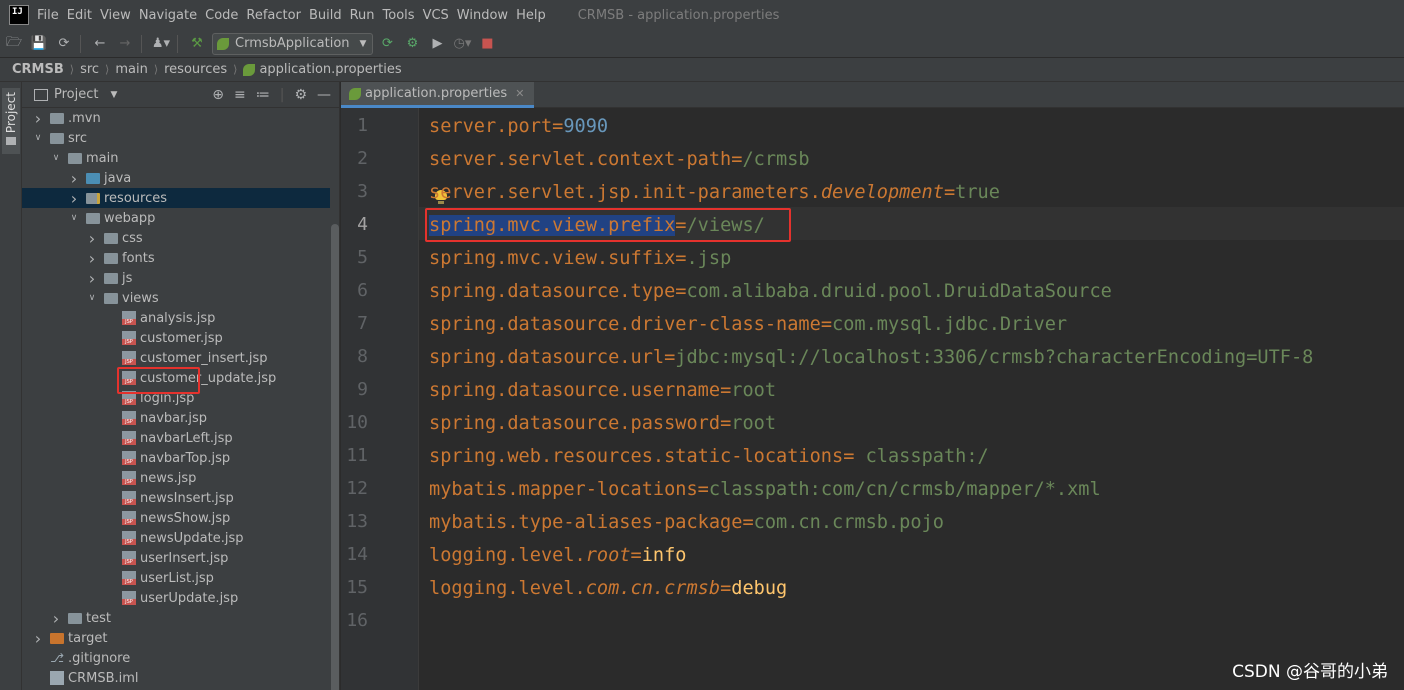  What do you see at coordinates (89, 69) in the screenshot?
I see `breadcrumb-src: src` at bounding box center [89, 69].